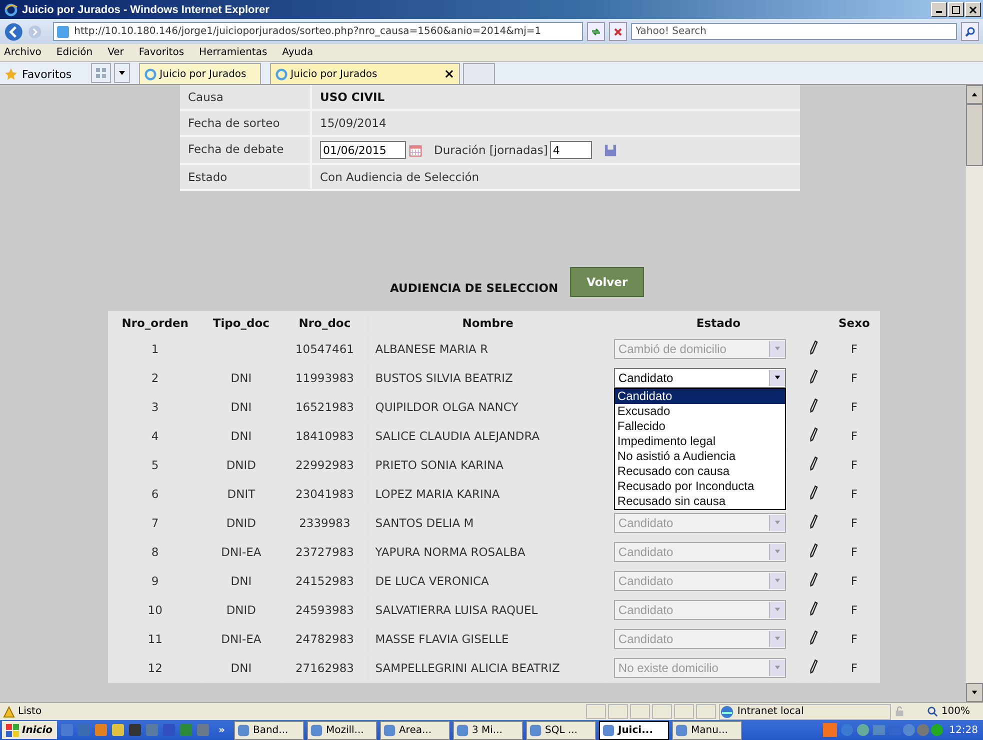 The width and height of the screenshot is (983, 740). I want to click on warning-icon, so click(9, 712).